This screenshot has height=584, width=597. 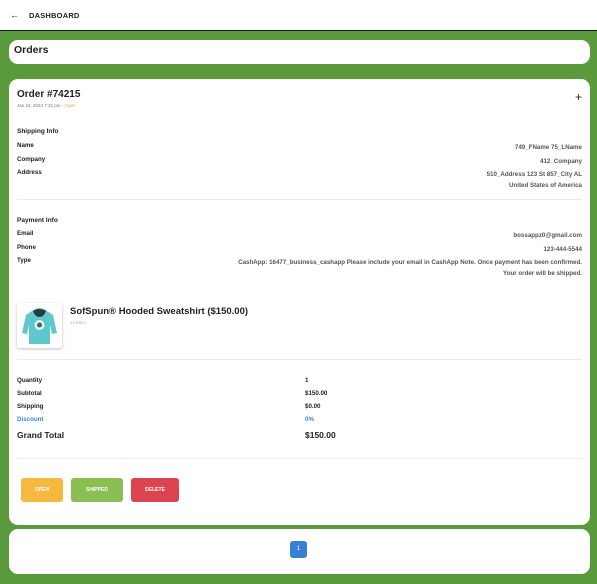 I want to click on type-label: Type, so click(x=24, y=260).